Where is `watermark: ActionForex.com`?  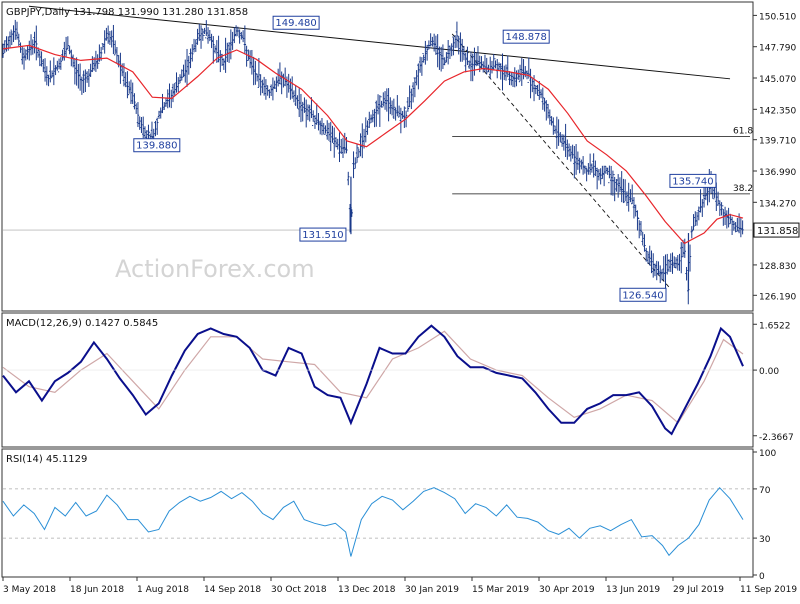
watermark: ActionForex.com is located at coordinates (215, 269).